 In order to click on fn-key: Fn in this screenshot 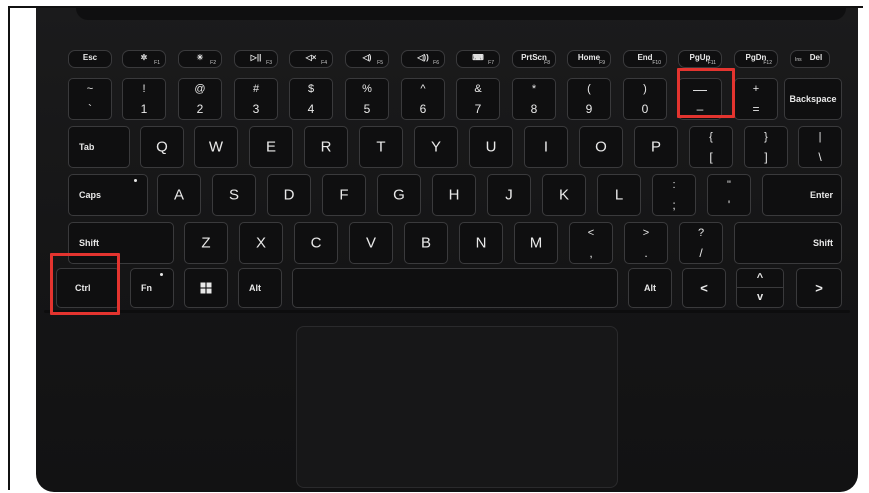, I will do `click(152, 288)`.